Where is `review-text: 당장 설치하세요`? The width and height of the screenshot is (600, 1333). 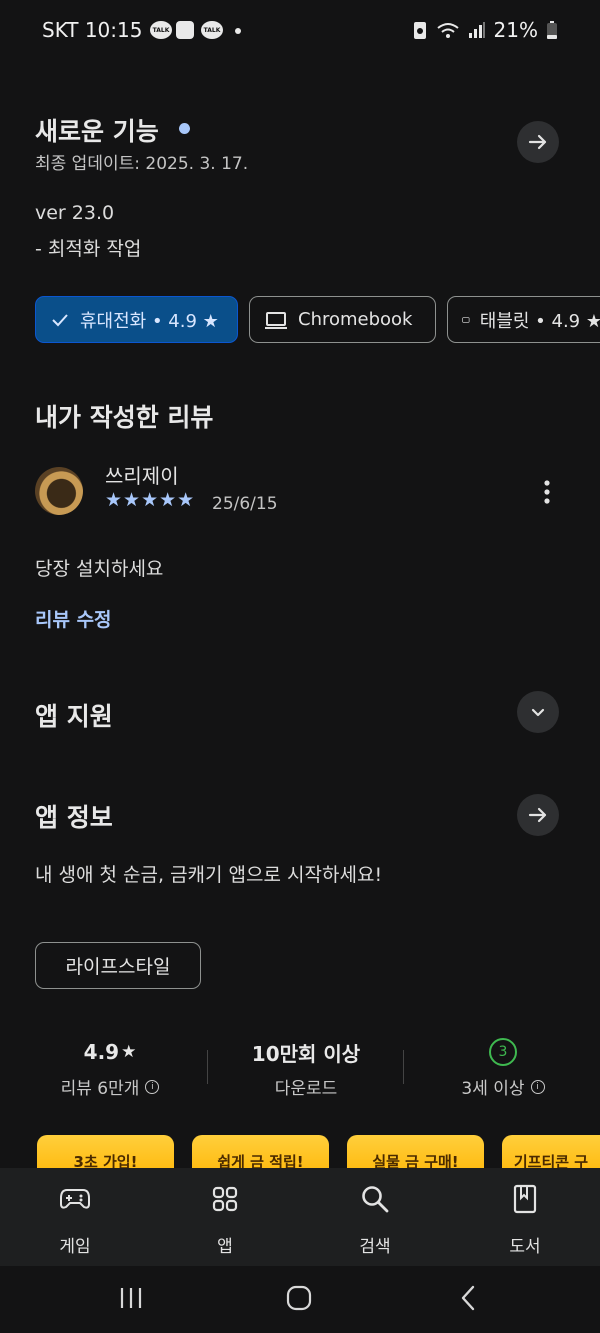
review-text: 당장 설치하세요 is located at coordinates (99, 569).